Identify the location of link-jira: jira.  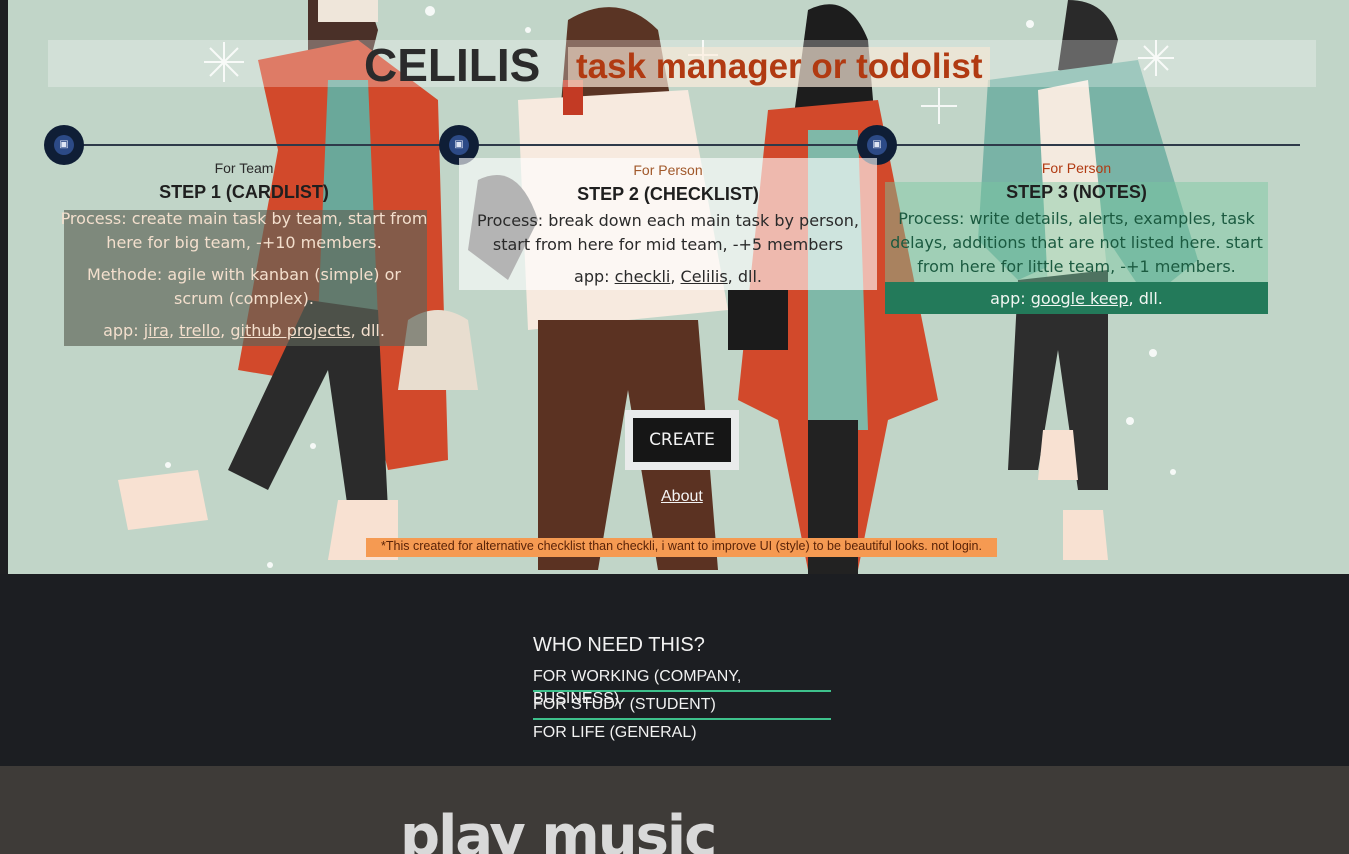
(156, 330).